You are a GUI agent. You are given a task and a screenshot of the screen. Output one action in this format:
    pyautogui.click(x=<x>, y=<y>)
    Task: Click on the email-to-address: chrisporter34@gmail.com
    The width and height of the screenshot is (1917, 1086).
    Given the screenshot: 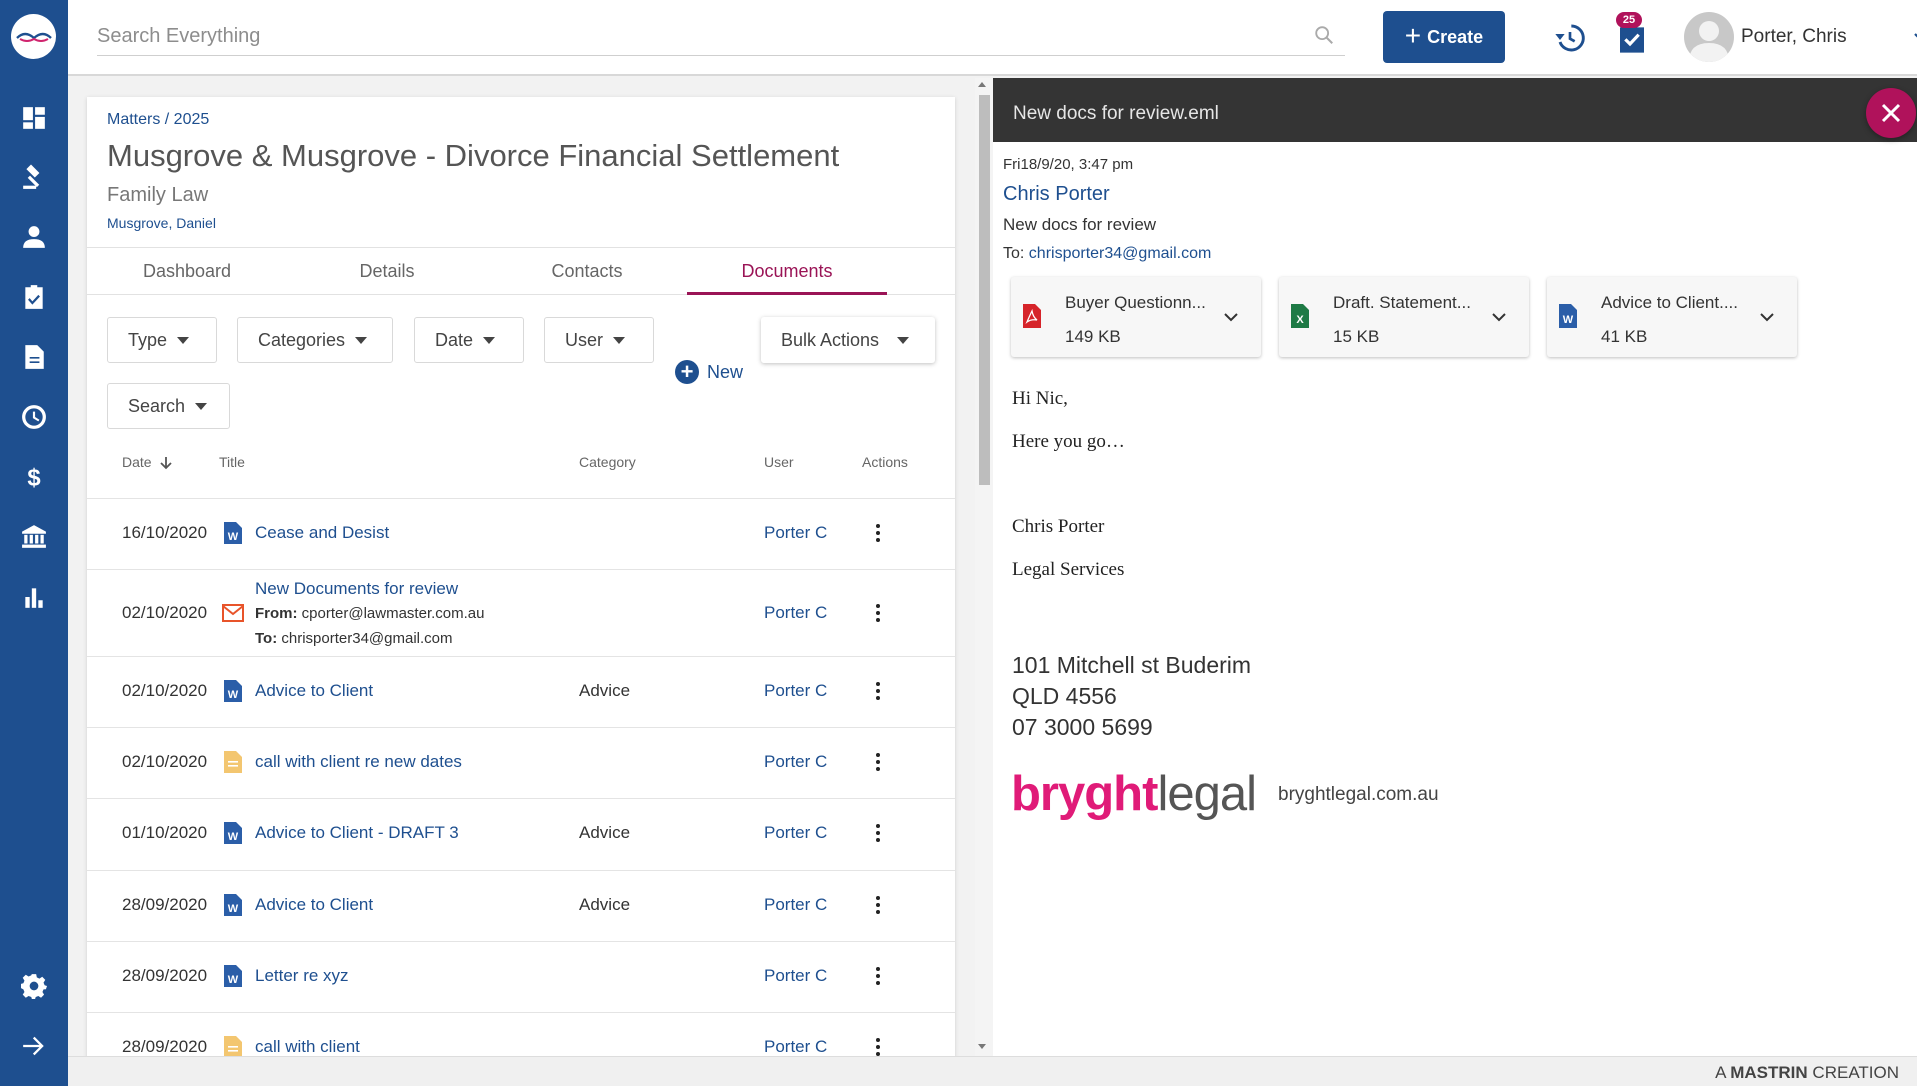 What is the action you would take?
    pyautogui.click(x=1120, y=253)
    